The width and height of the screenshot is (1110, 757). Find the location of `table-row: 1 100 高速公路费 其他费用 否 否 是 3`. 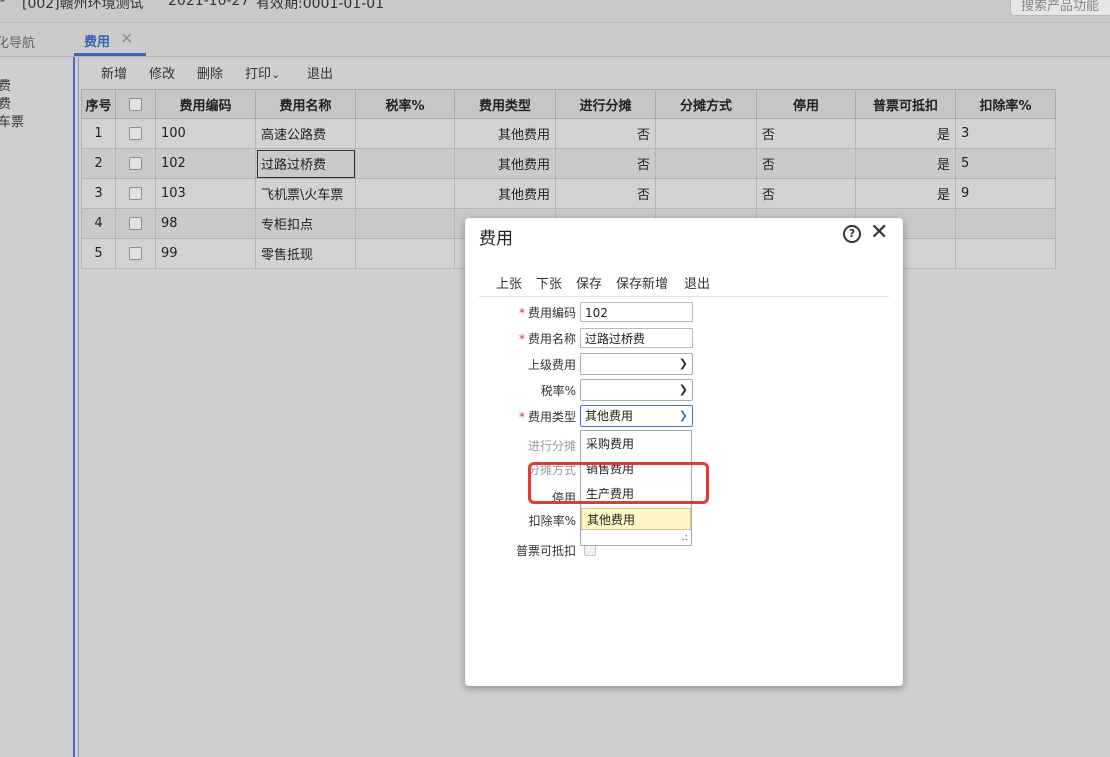

table-row: 1 100 高速公路费 其他费用 否 否 是 3 is located at coordinates (568, 133).